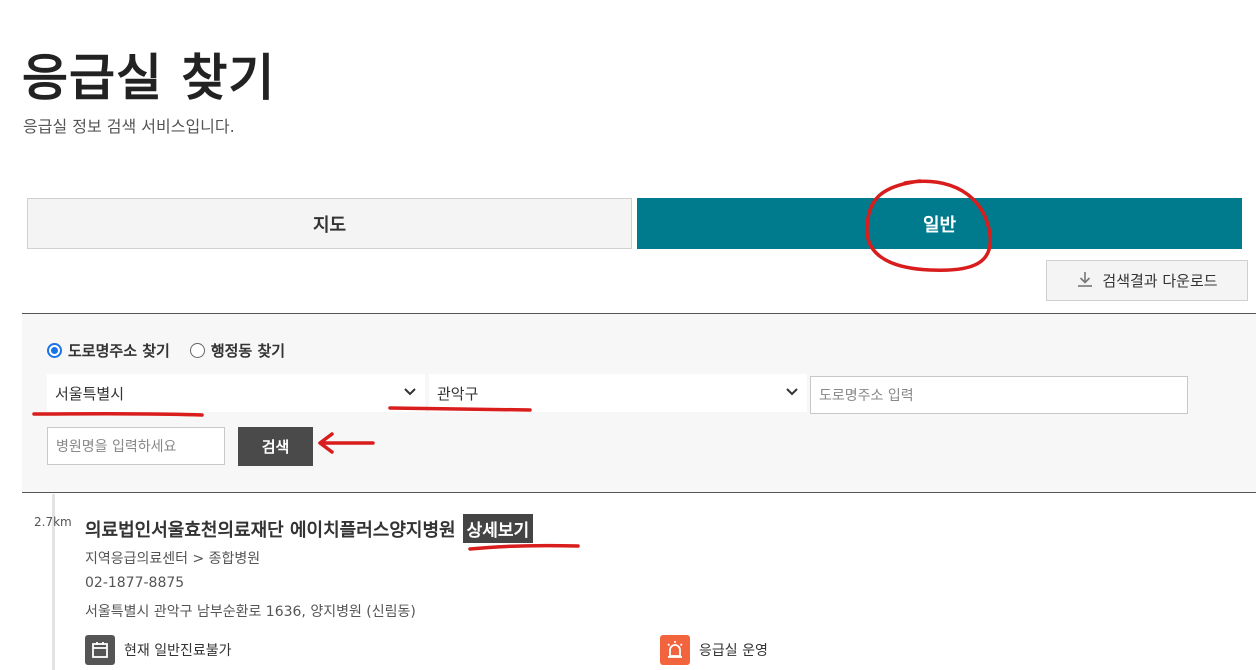  What do you see at coordinates (524, 547) in the screenshot?
I see `annotation-underline-detail` at bounding box center [524, 547].